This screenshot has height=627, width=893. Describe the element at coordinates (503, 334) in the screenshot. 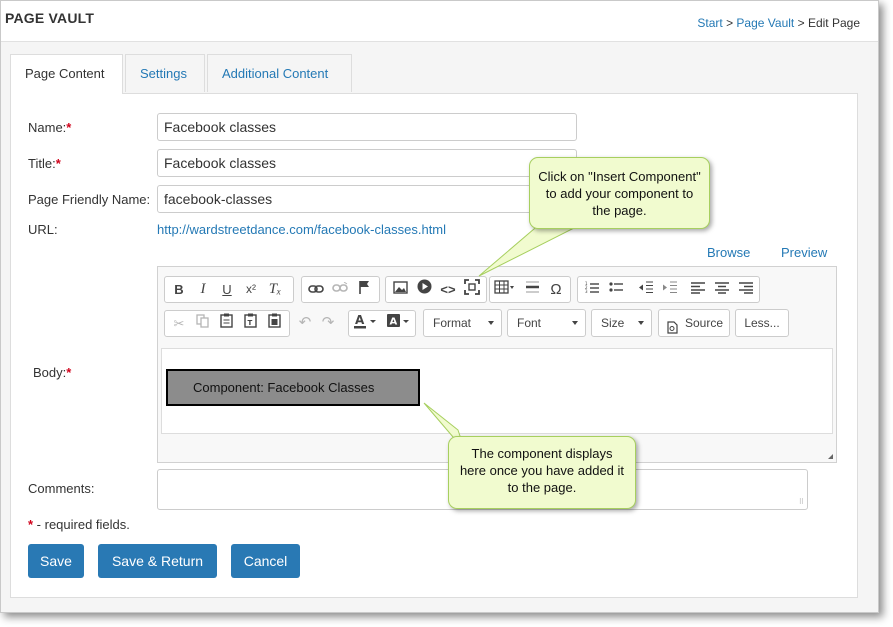

I see `callout-pointers` at that location.